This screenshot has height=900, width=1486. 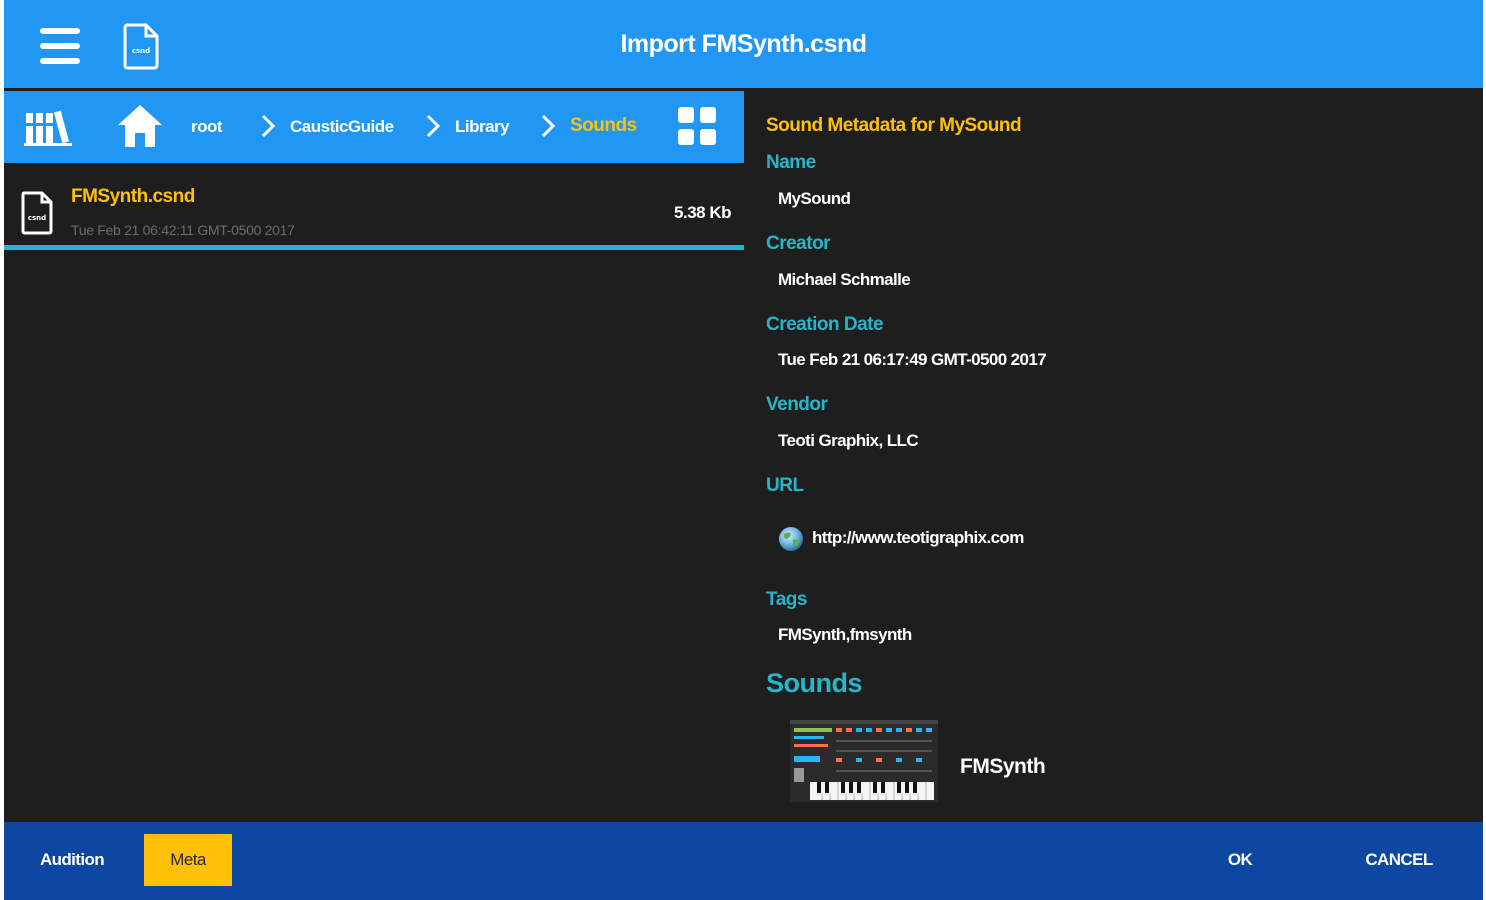 What do you see at coordinates (785, 485) in the screenshot?
I see `url-label: URL` at bounding box center [785, 485].